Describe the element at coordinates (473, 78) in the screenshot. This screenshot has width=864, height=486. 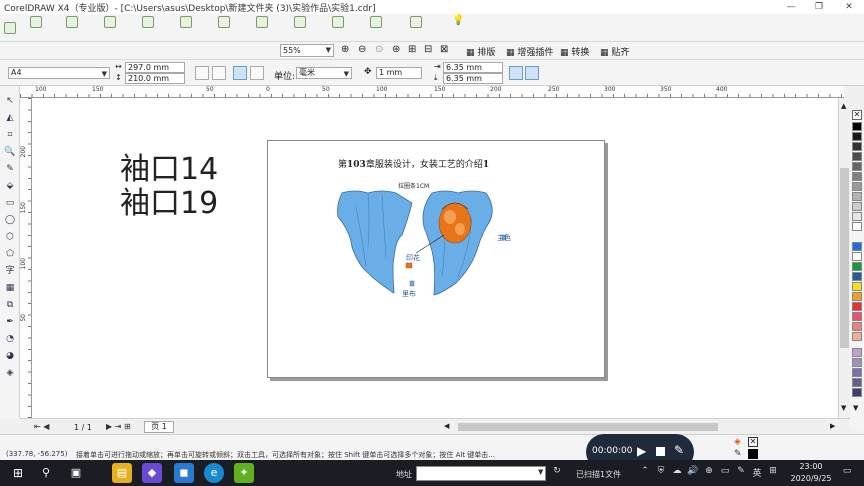
I see `duplicate-distance-y-field: 6.35 mm` at that location.